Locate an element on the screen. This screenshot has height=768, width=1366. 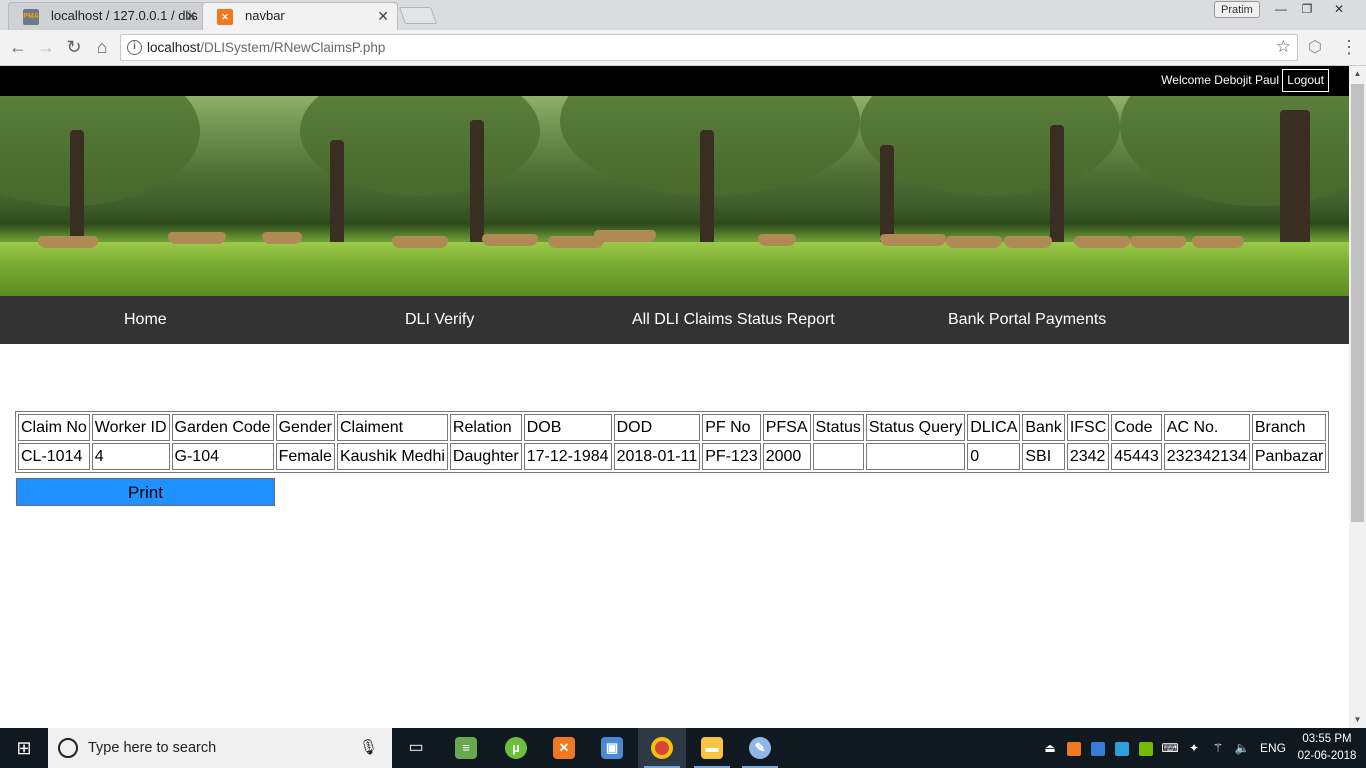
wifi-icon: ⚚ is located at coordinates (1218, 748).